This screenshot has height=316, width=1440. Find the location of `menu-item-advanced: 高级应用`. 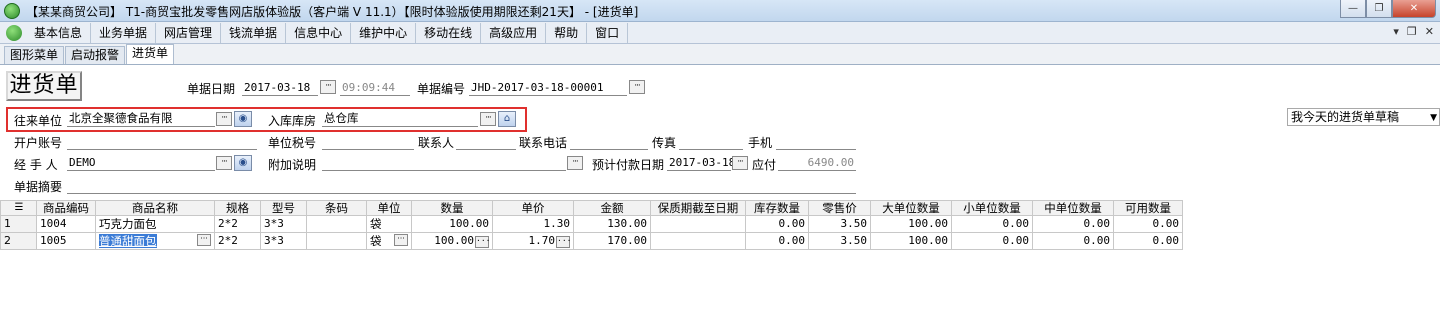

menu-item-advanced: 高级应用 is located at coordinates (514, 32).